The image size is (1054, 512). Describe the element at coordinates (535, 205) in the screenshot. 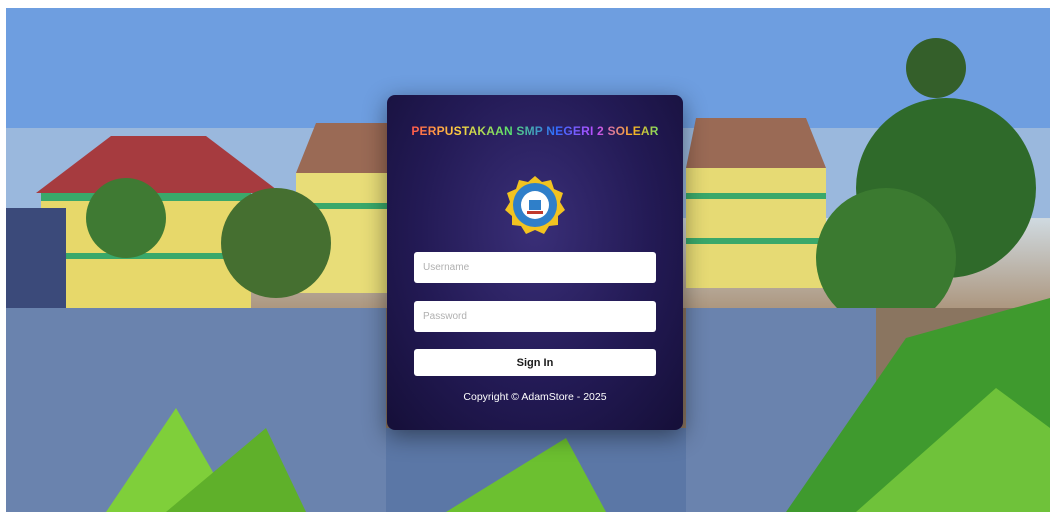

I see `school-emblem-icon` at that location.